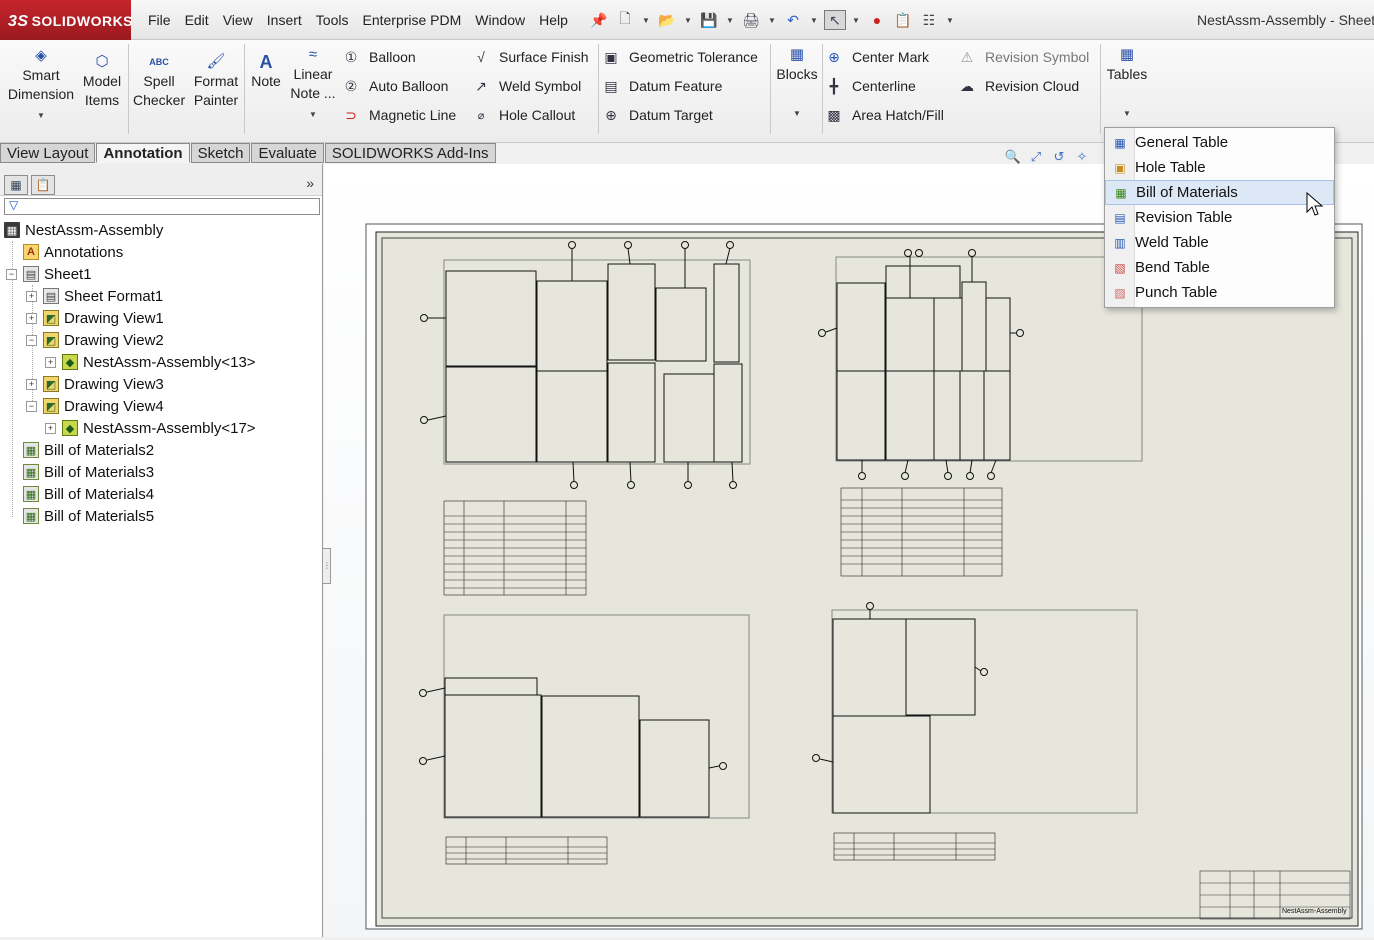 The image size is (1374, 940). I want to click on zoom-to-fit-icon: 🔍, so click(1013, 157).